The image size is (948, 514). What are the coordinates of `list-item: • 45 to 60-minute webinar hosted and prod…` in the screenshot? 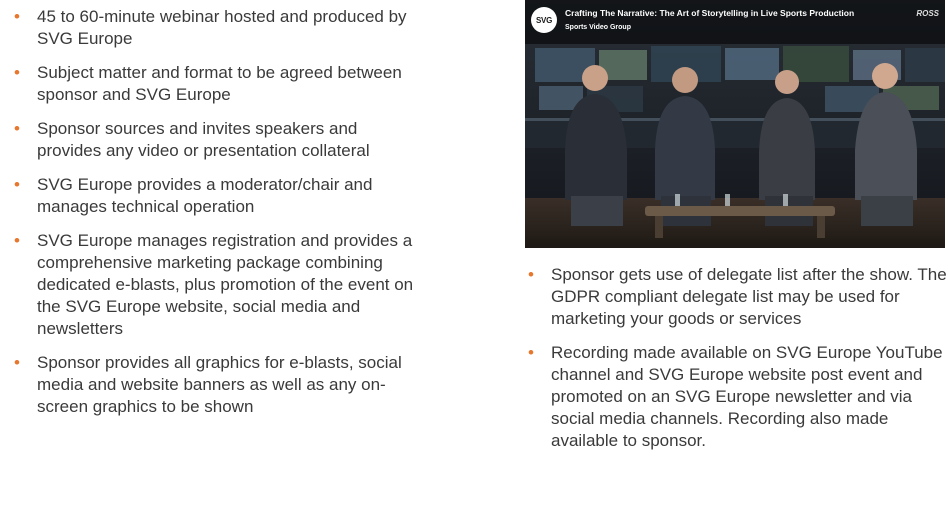 It's located at (214, 28).